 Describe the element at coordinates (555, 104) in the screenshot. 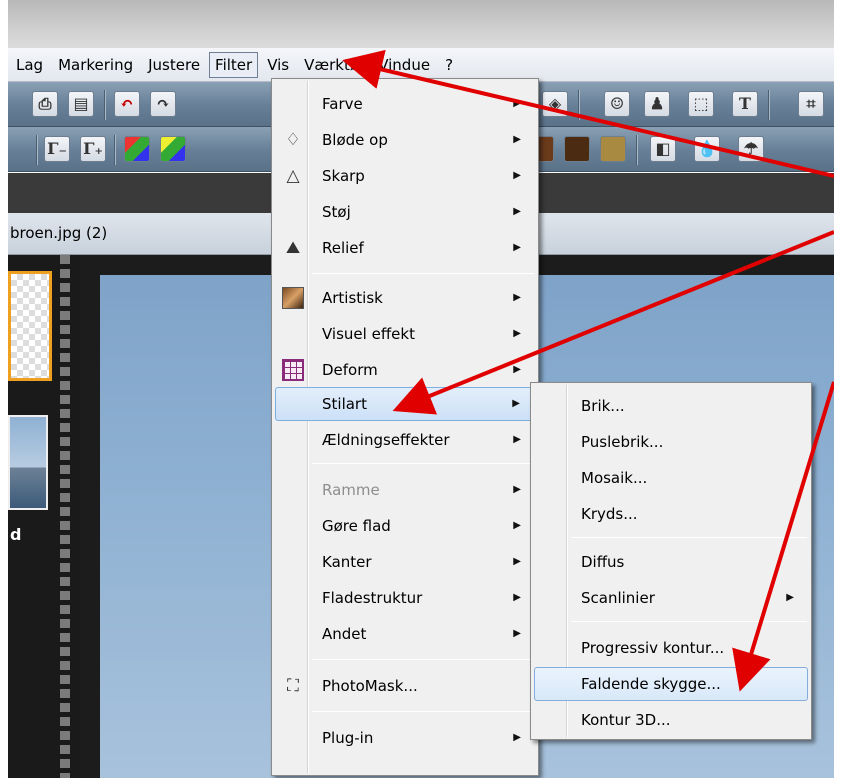

I see `effect-icon: ◈` at that location.